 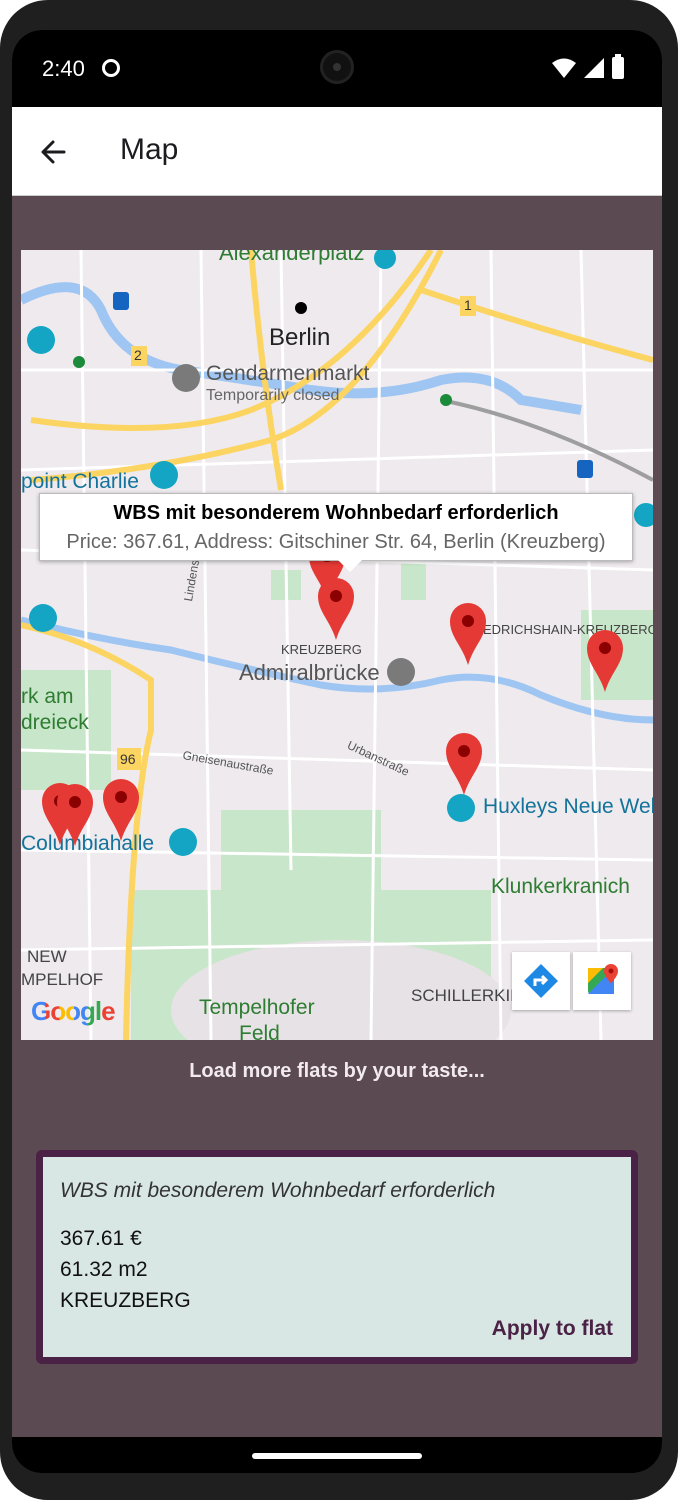 I want to click on road-shield-2: 2, so click(x=138, y=355).